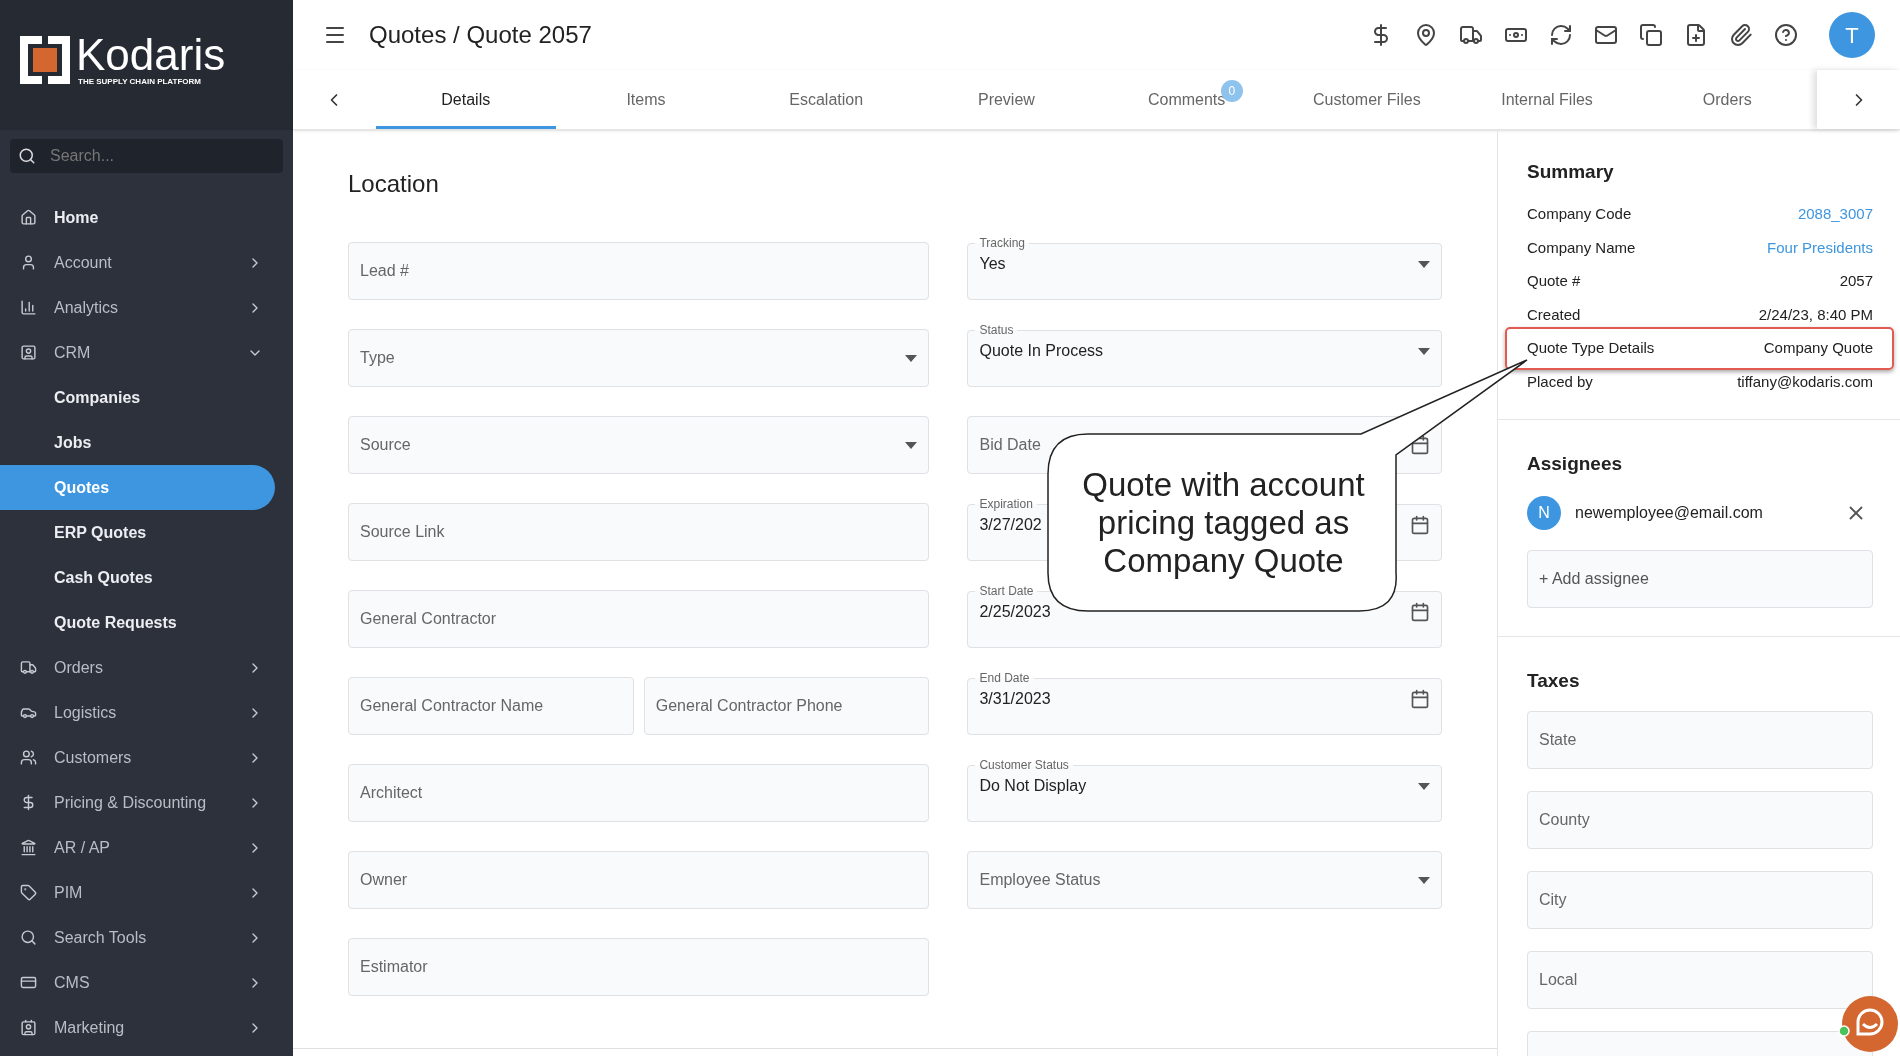 The width and height of the screenshot is (1900, 1056). What do you see at coordinates (1204, 268) in the screenshot?
I see `select-field: Tracking Yes` at bounding box center [1204, 268].